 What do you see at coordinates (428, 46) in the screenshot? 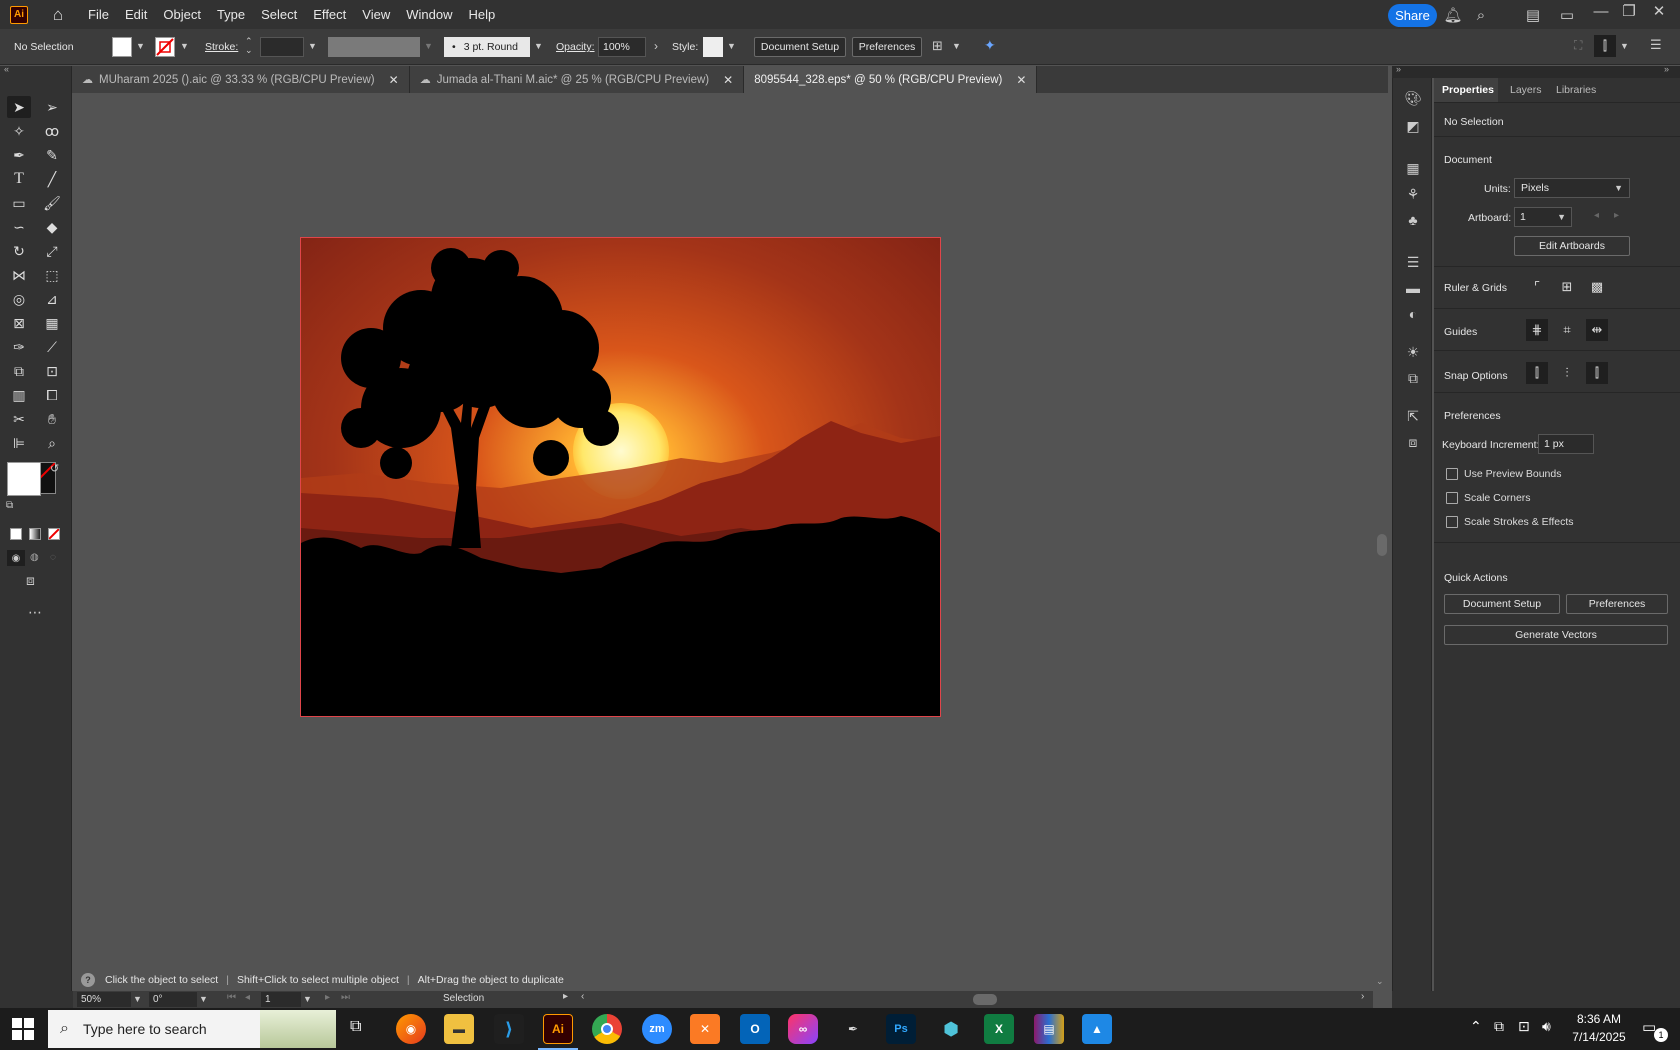
I see `profile-dropdown-icon: ▼` at bounding box center [428, 46].